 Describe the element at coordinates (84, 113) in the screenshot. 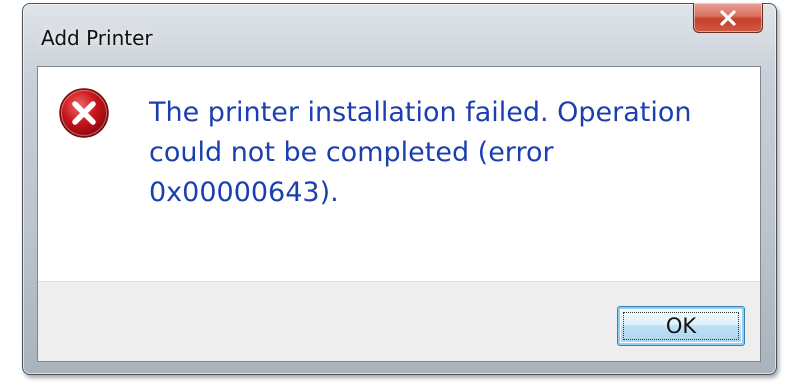

I see `error-icon` at that location.